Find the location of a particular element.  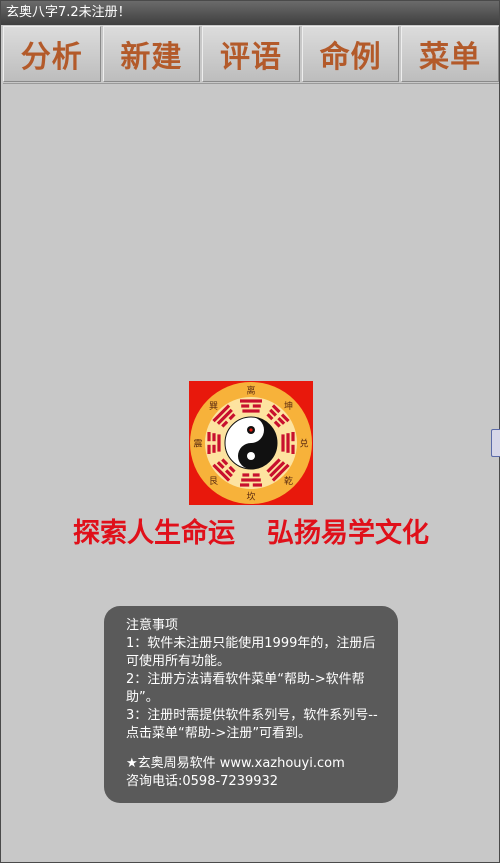

trigram-label-4: 乾 is located at coordinates (288, 481).